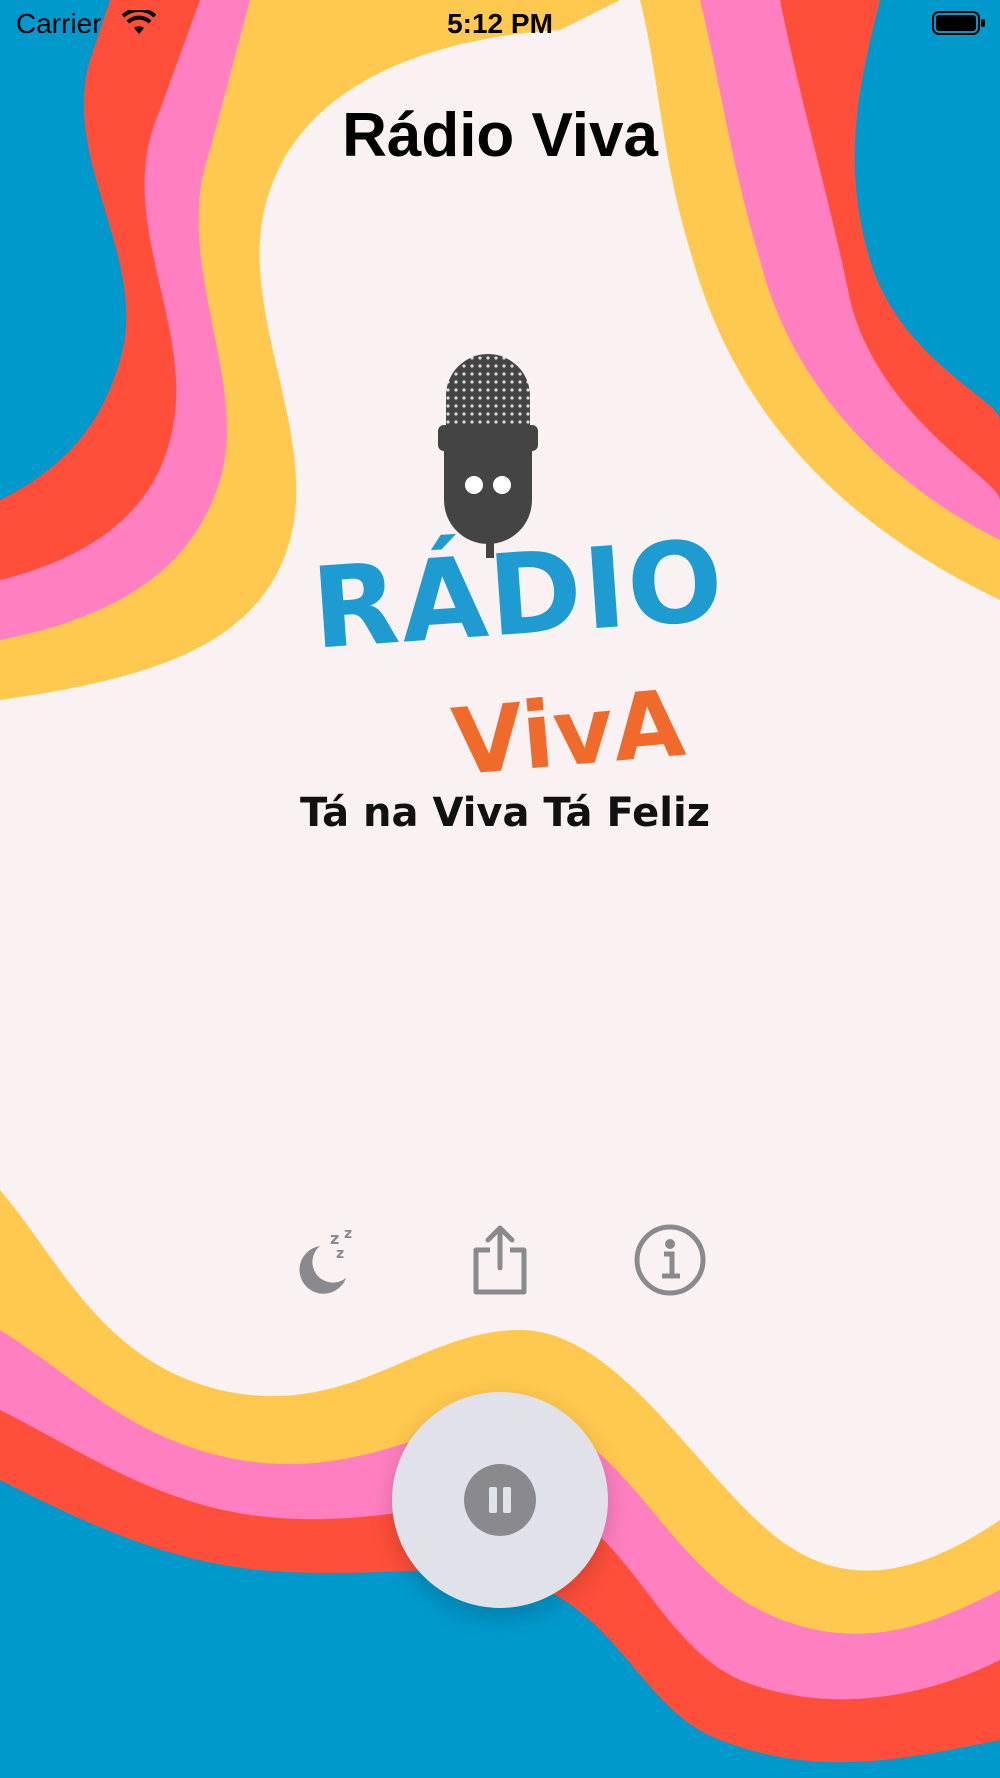 The image size is (1000, 1778). I want to click on logo-word-radio: RÁDIO, so click(518, 595).